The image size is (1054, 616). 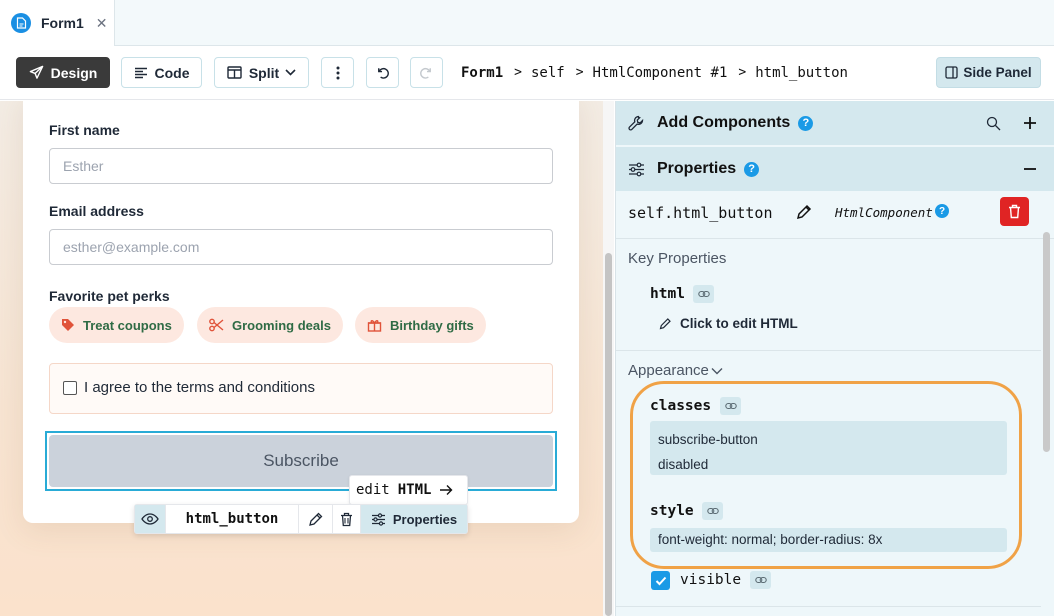 I want to click on trash-icon, so click(x=1014, y=211).